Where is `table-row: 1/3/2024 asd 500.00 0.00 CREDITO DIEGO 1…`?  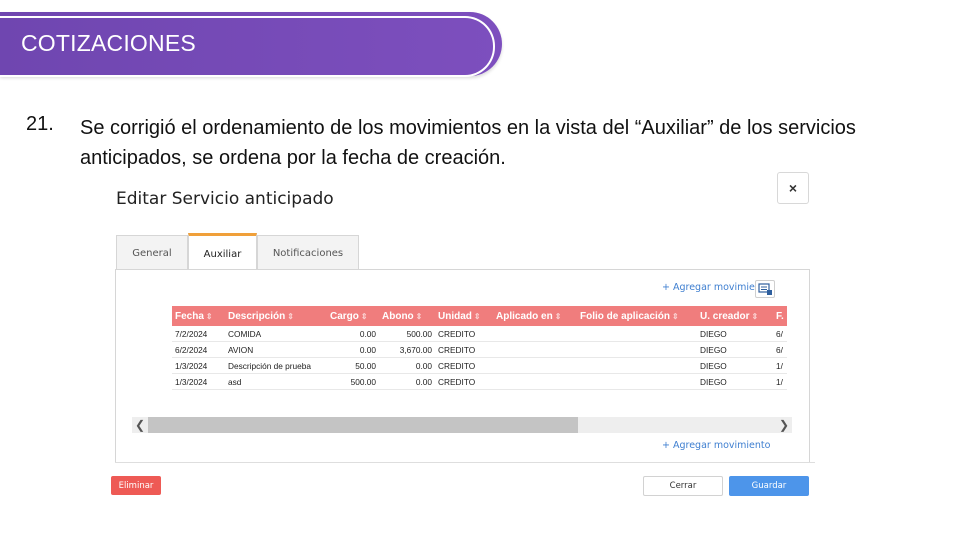
table-row: 1/3/2024 asd 500.00 0.00 CREDITO DIEGO 1… is located at coordinates (479, 381).